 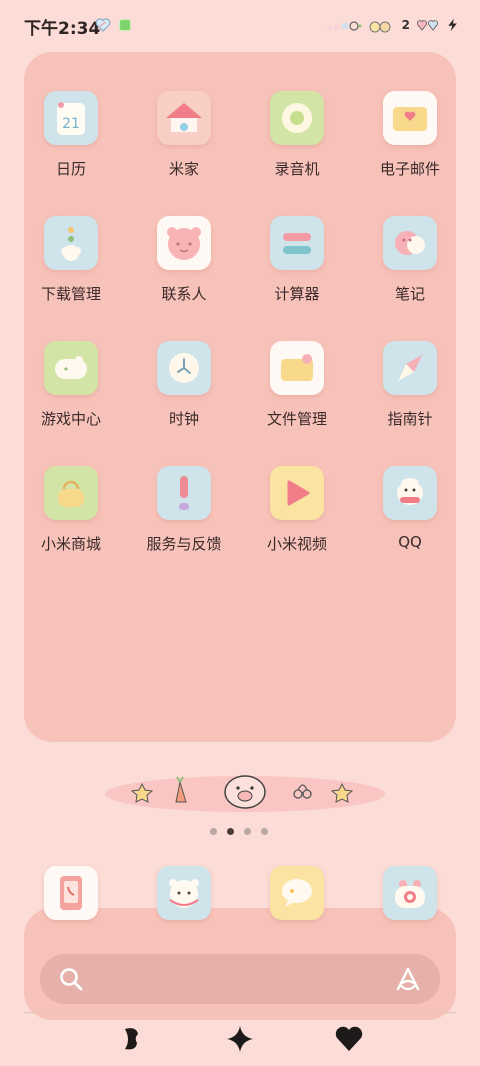 I want to click on app-label: 联系人, so click(x=184, y=294).